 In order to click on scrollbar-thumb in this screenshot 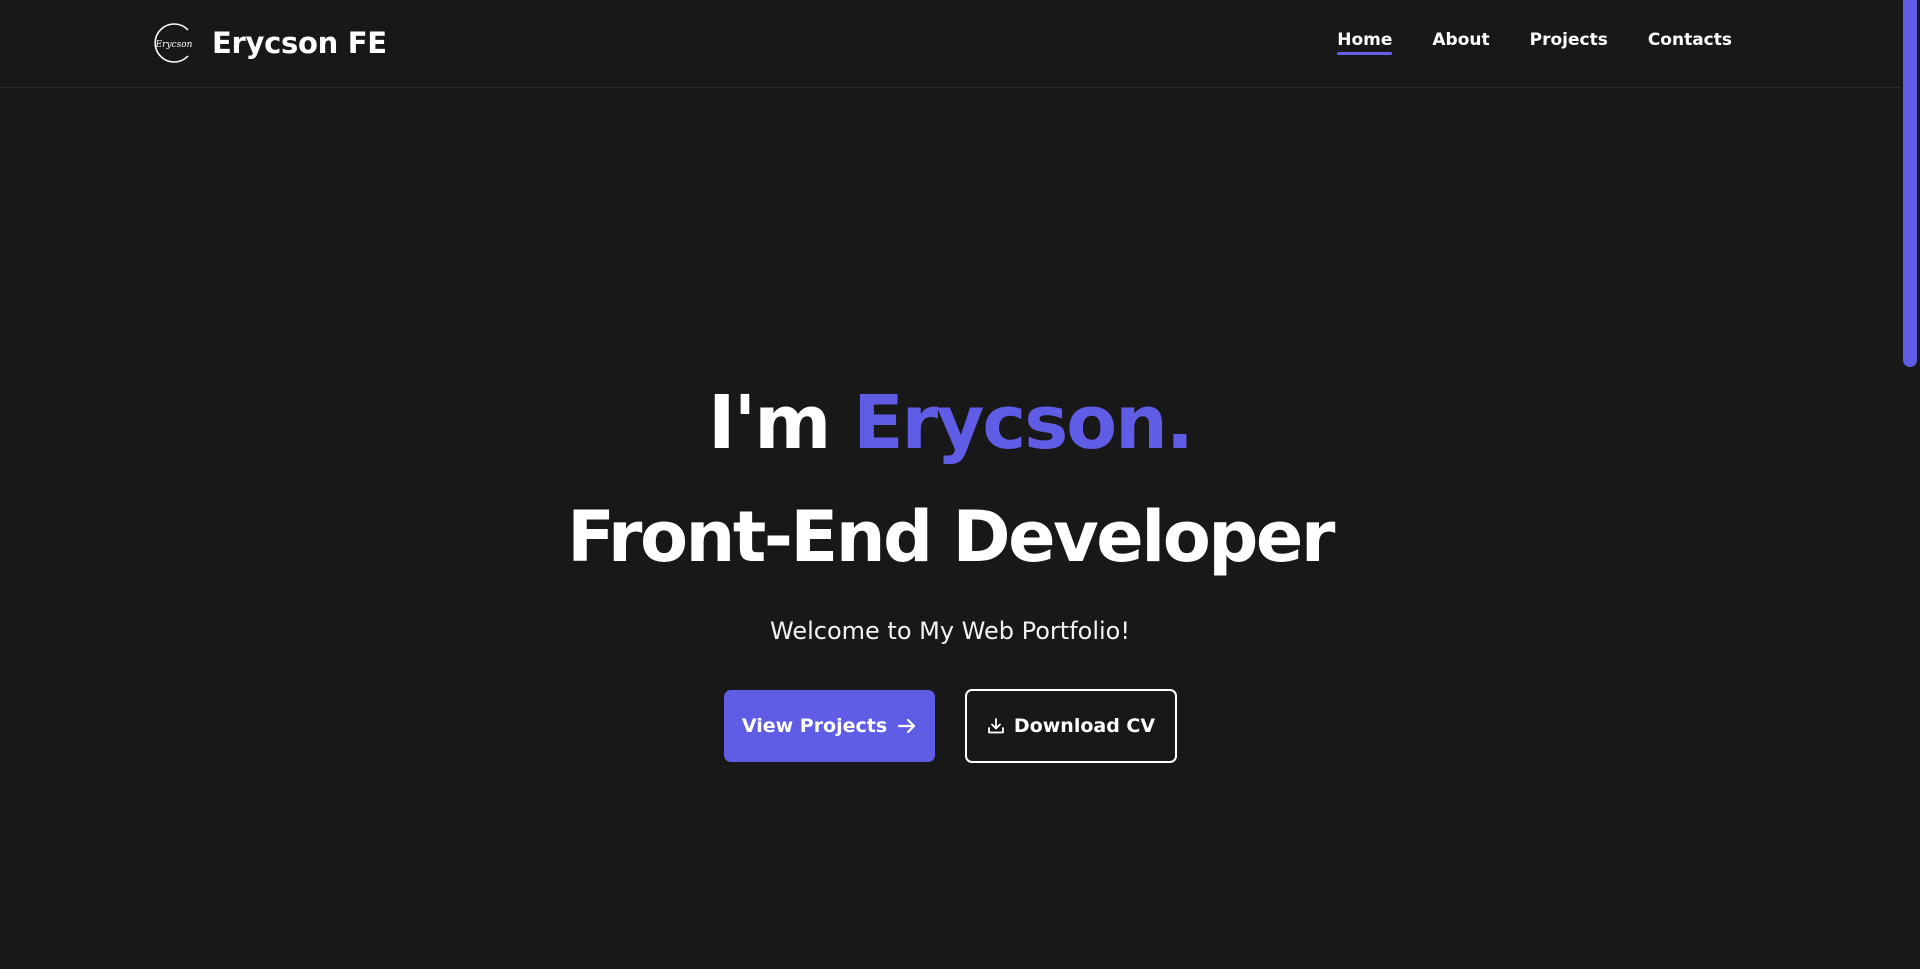, I will do `click(1910, 183)`.